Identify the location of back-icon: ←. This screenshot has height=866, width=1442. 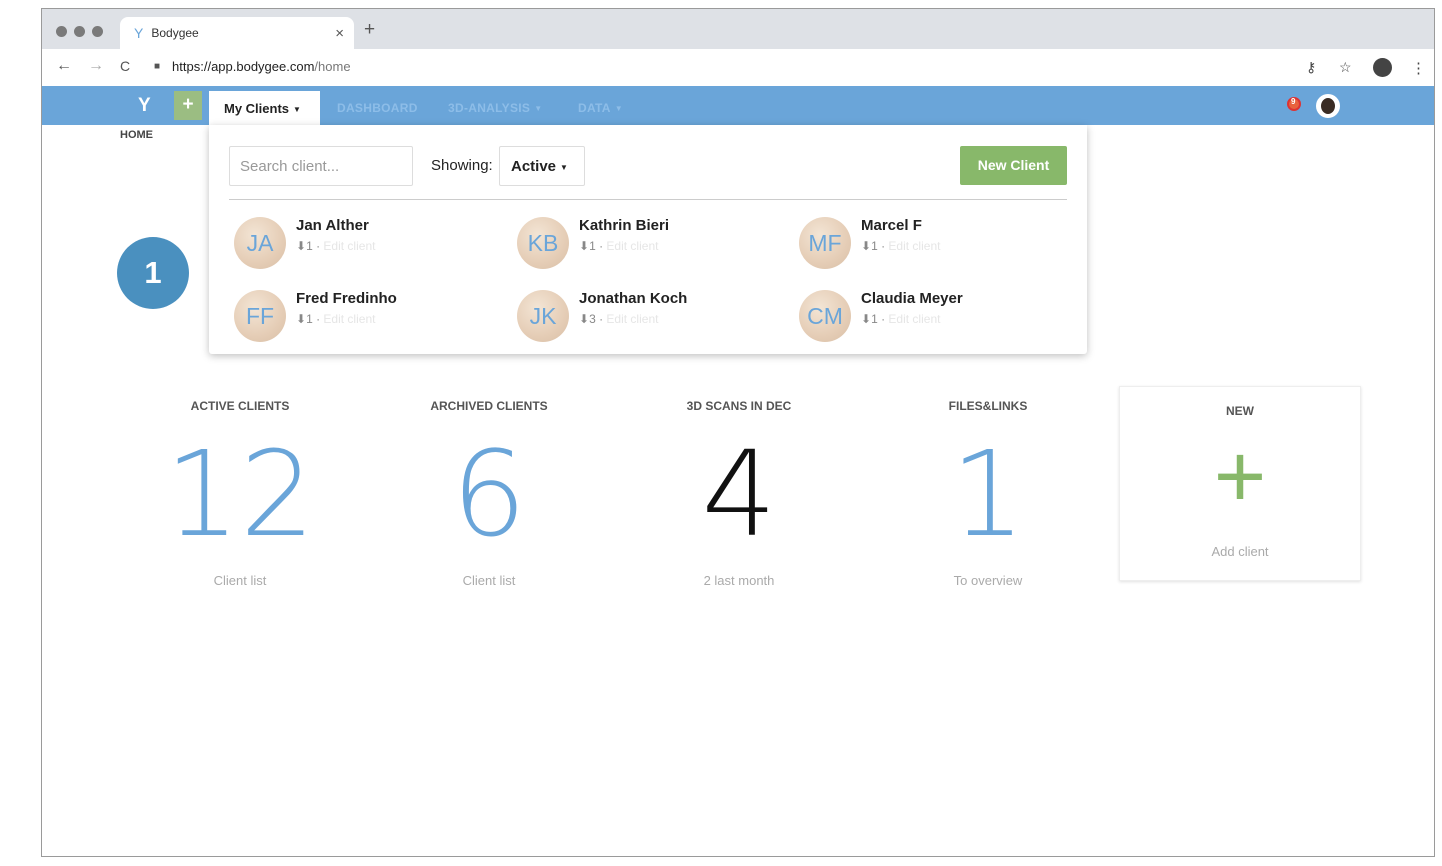
(64, 66).